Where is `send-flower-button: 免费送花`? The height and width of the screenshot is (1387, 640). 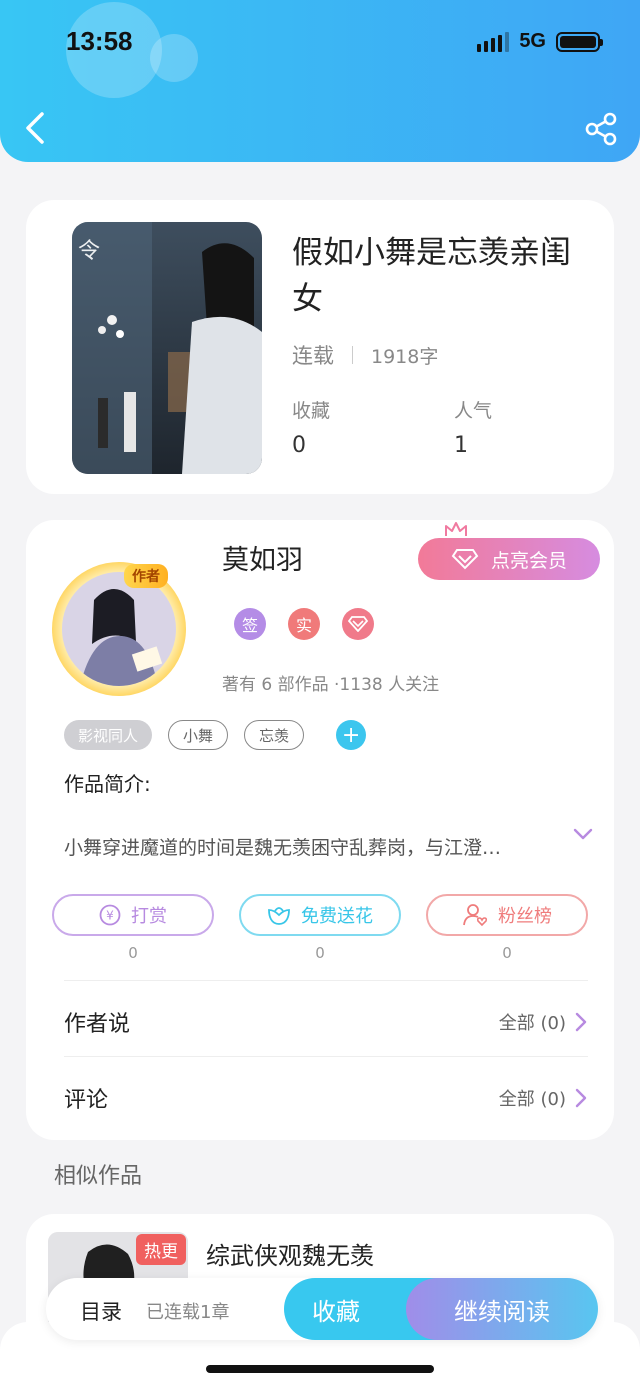 send-flower-button: 免费送花 is located at coordinates (320, 915).